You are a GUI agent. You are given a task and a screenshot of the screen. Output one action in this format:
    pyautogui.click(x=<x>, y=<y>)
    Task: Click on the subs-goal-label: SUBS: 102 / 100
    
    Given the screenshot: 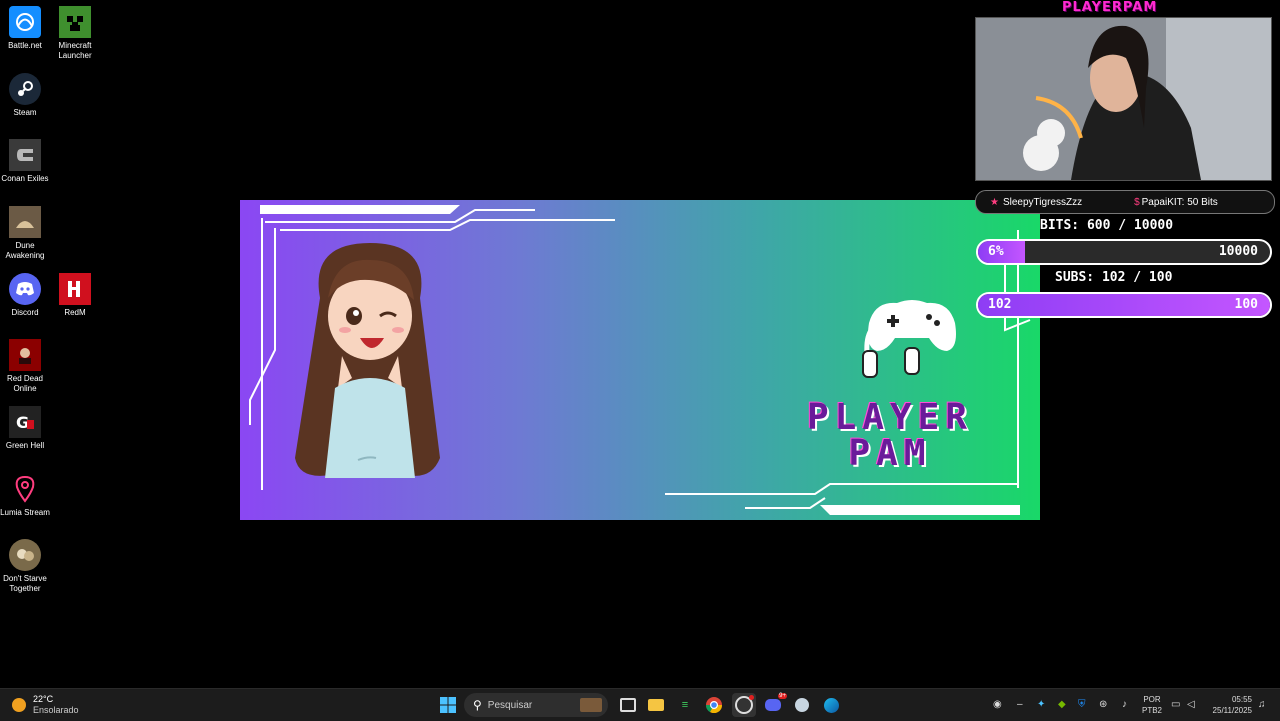 What is the action you would take?
    pyautogui.click(x=1114, y=277)
    